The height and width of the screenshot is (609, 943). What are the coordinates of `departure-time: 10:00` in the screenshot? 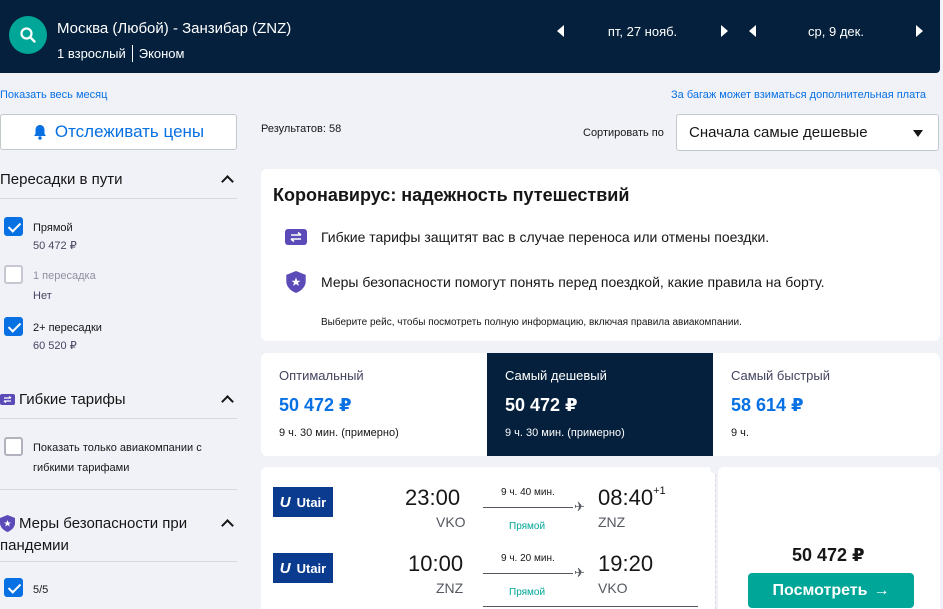 It's located at (436, 563).